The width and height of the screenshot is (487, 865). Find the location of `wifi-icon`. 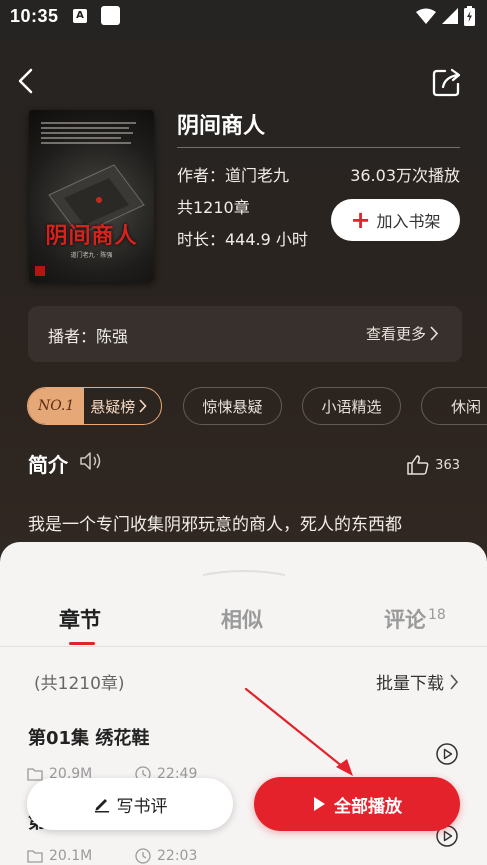

wifi-icon is located at coordinates (426, 16).